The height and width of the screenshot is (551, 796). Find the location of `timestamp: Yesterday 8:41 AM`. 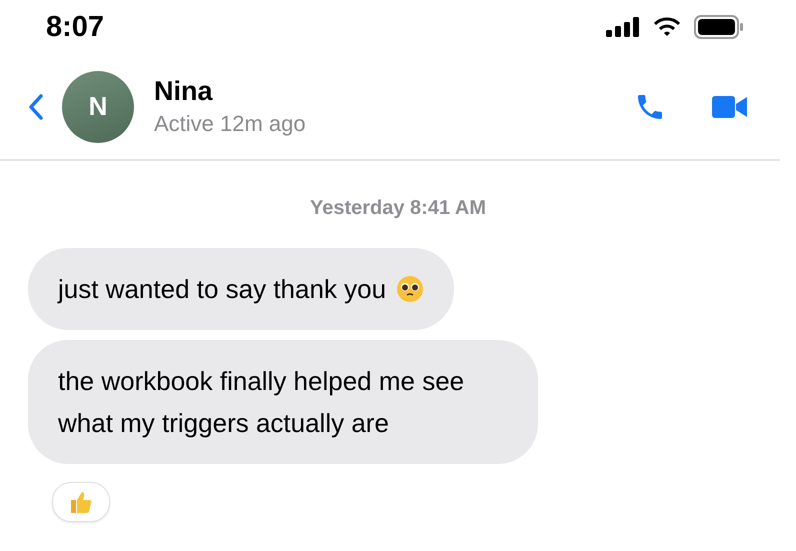

timestamp: Yesterday 8:41 AM is located at coordinates (398, 208).